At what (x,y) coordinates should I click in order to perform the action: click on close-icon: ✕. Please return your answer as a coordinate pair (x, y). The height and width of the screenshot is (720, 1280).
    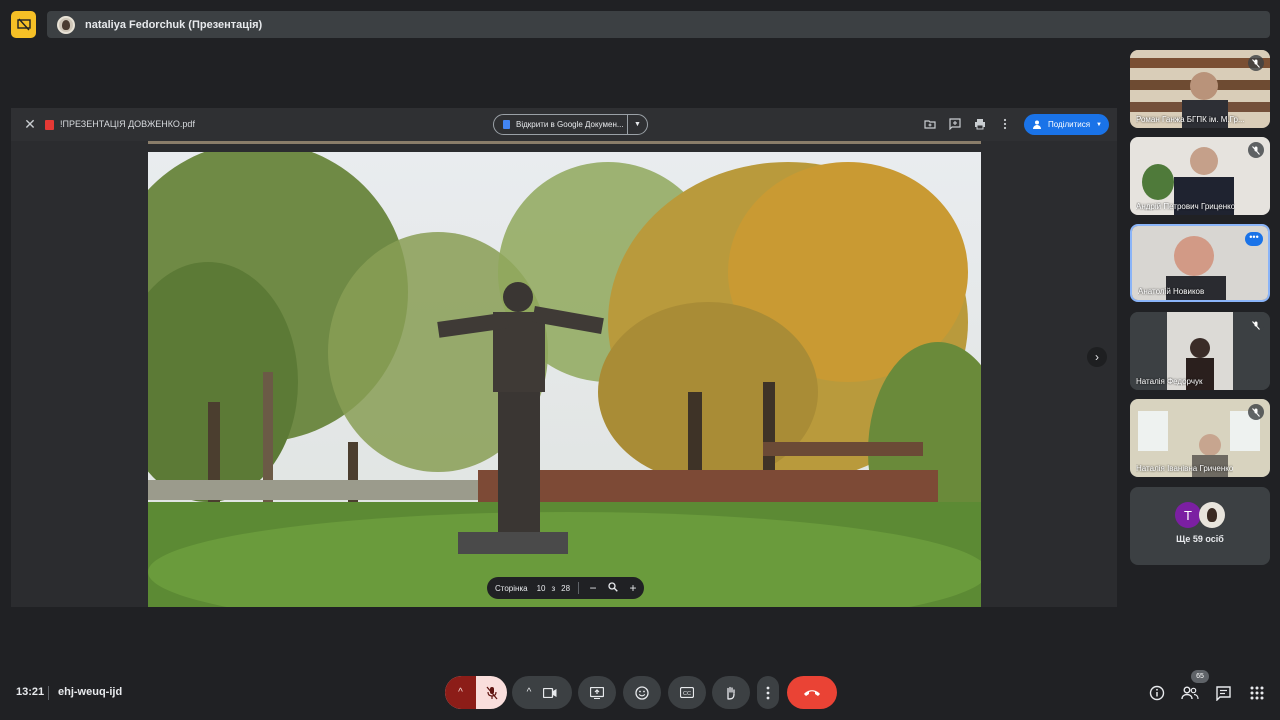
    Looking at the image, I should click on (30, 124).